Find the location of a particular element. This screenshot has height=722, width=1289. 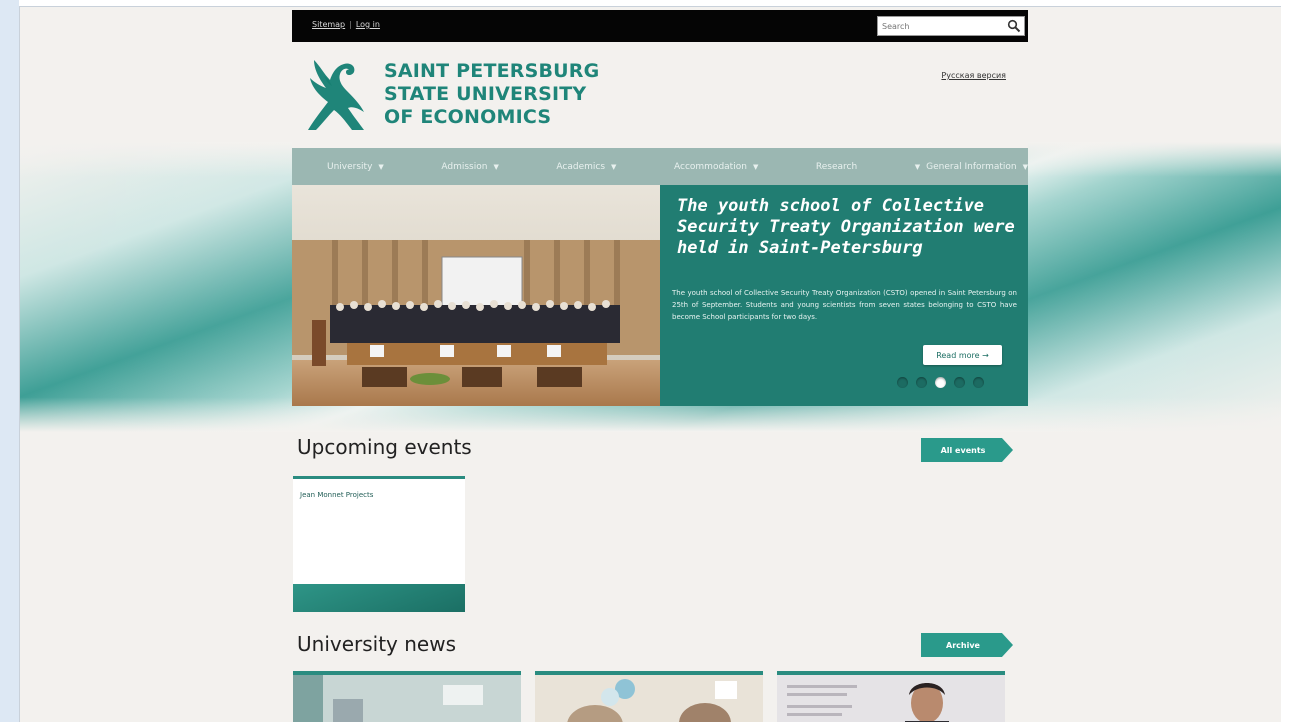

nav-item-university: University ▼ is located at coordinates (355, 167).